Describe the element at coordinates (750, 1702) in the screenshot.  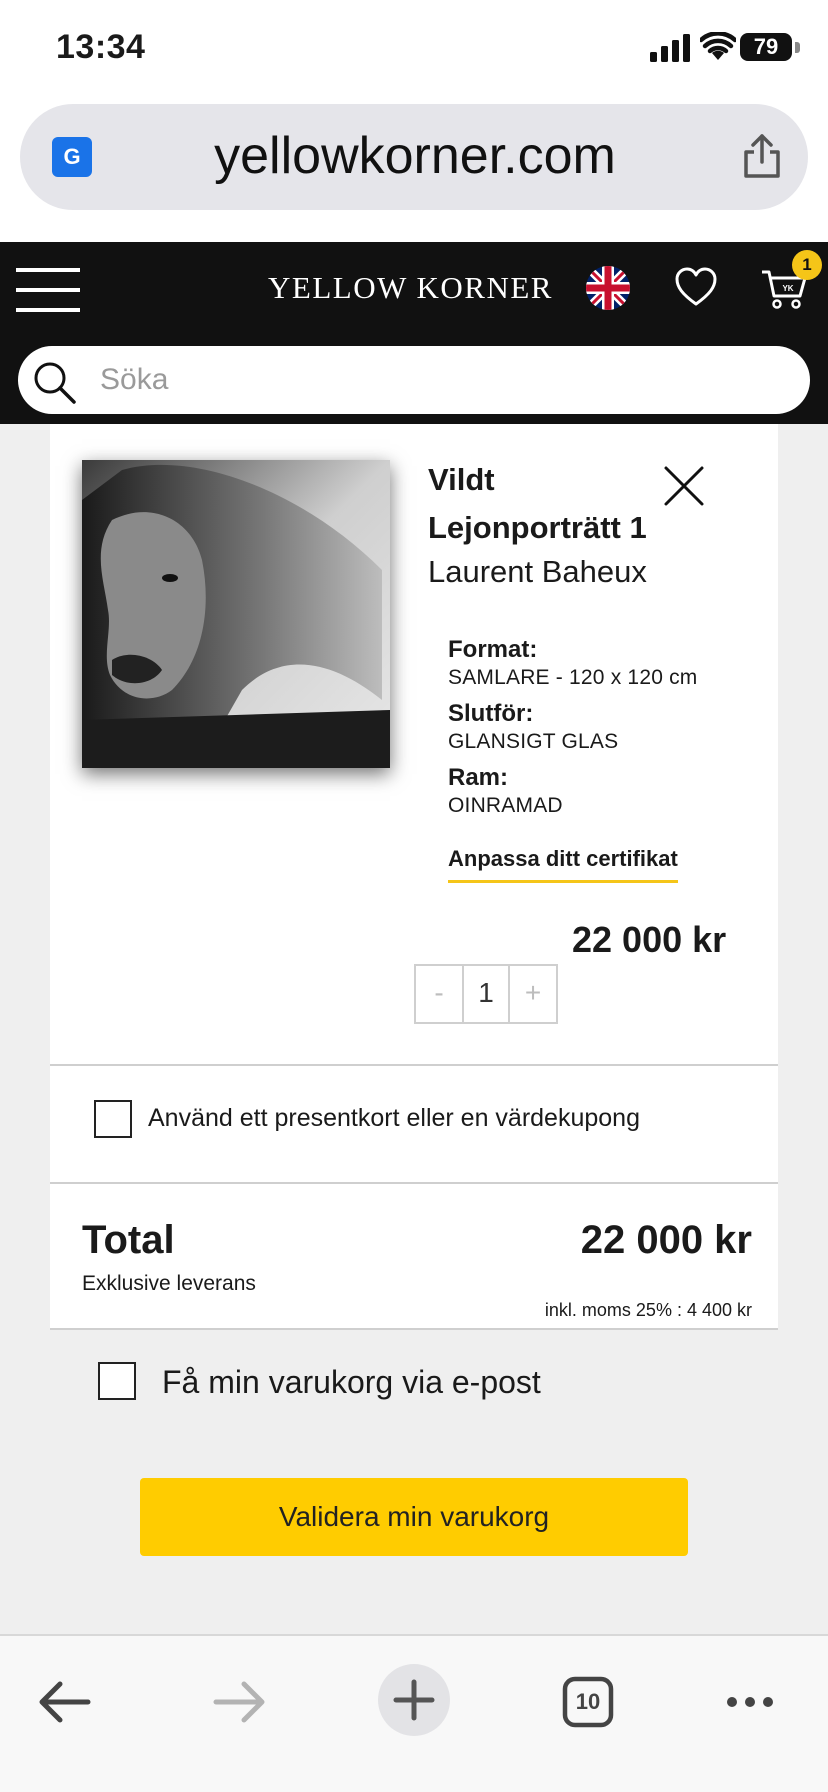
I see `more-icon` at that location.